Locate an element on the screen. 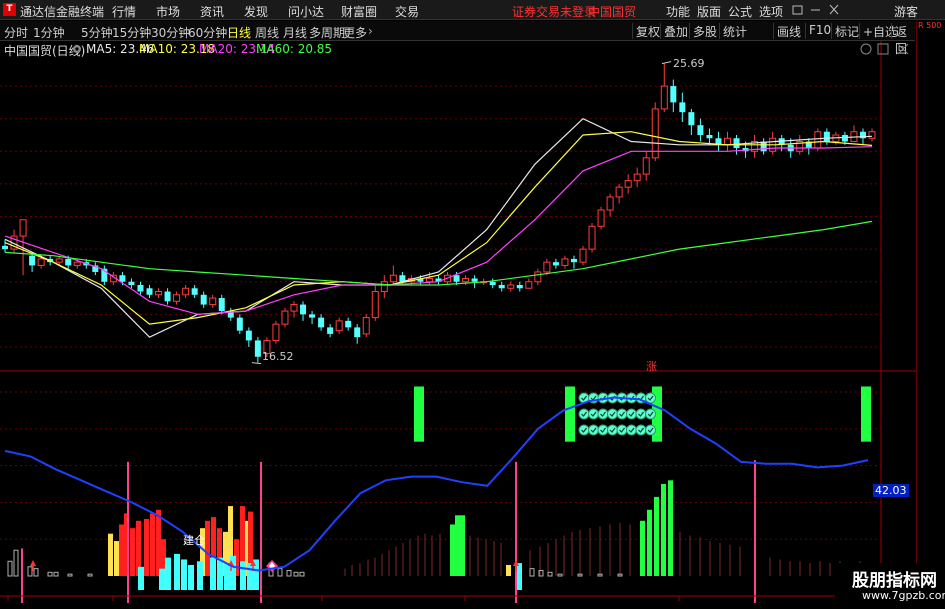 This screenshot has height=609, width=945. draw-line-button: 画线 is located at coordinates (787, 31).